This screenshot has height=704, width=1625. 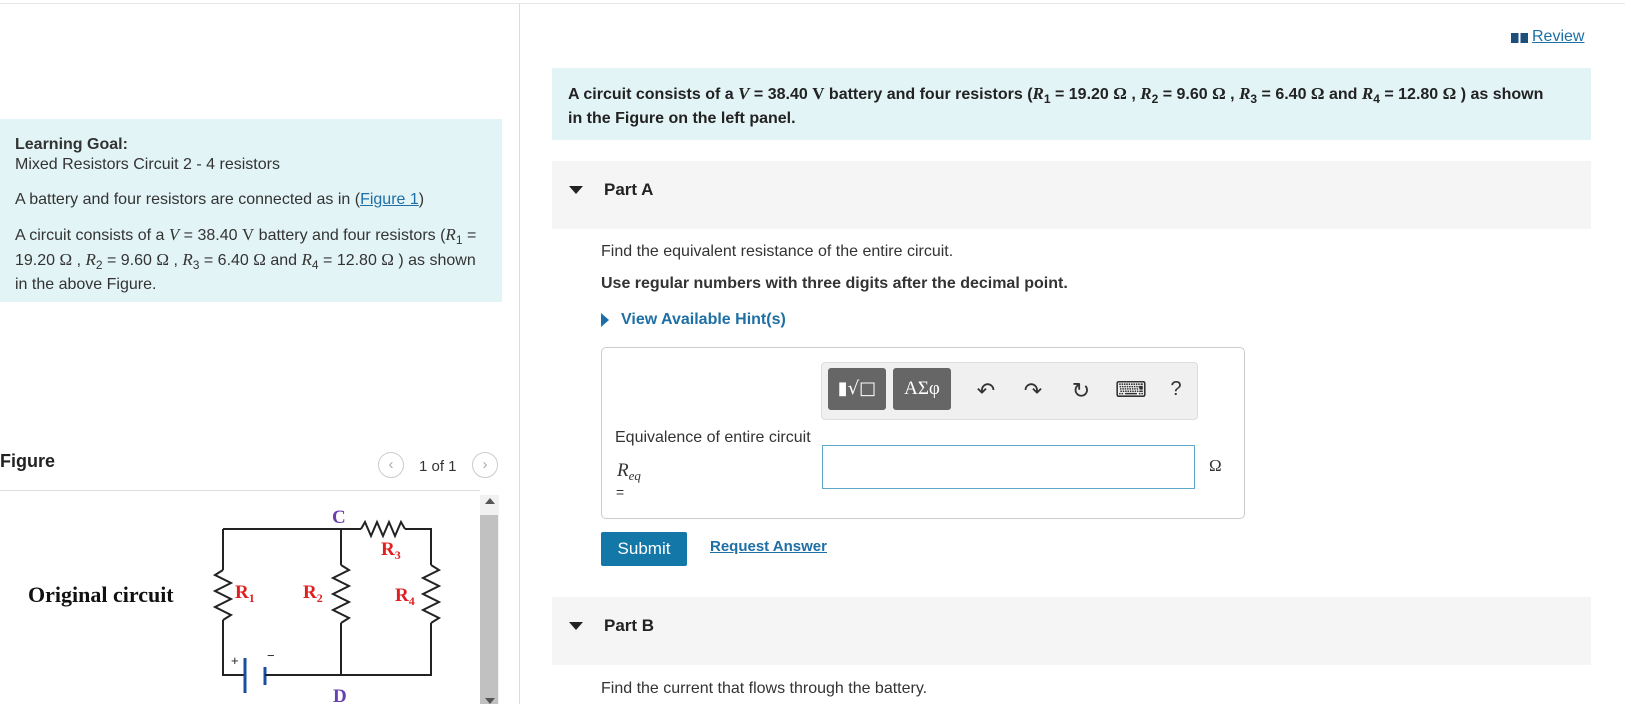 What do you see at coordinates (605, 320) in the screenshot?
I see `caret-right-icon` at bounding box center [605, 320].